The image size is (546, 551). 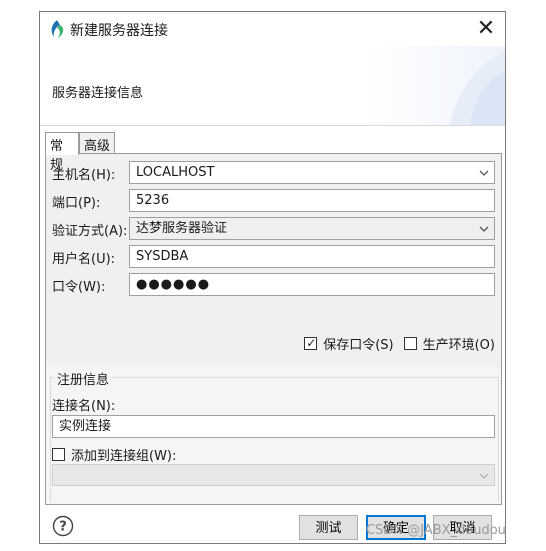 I want to click on password-options: ✓ 保存口令(S) 生产环境(O), so click(x=399, y=343).